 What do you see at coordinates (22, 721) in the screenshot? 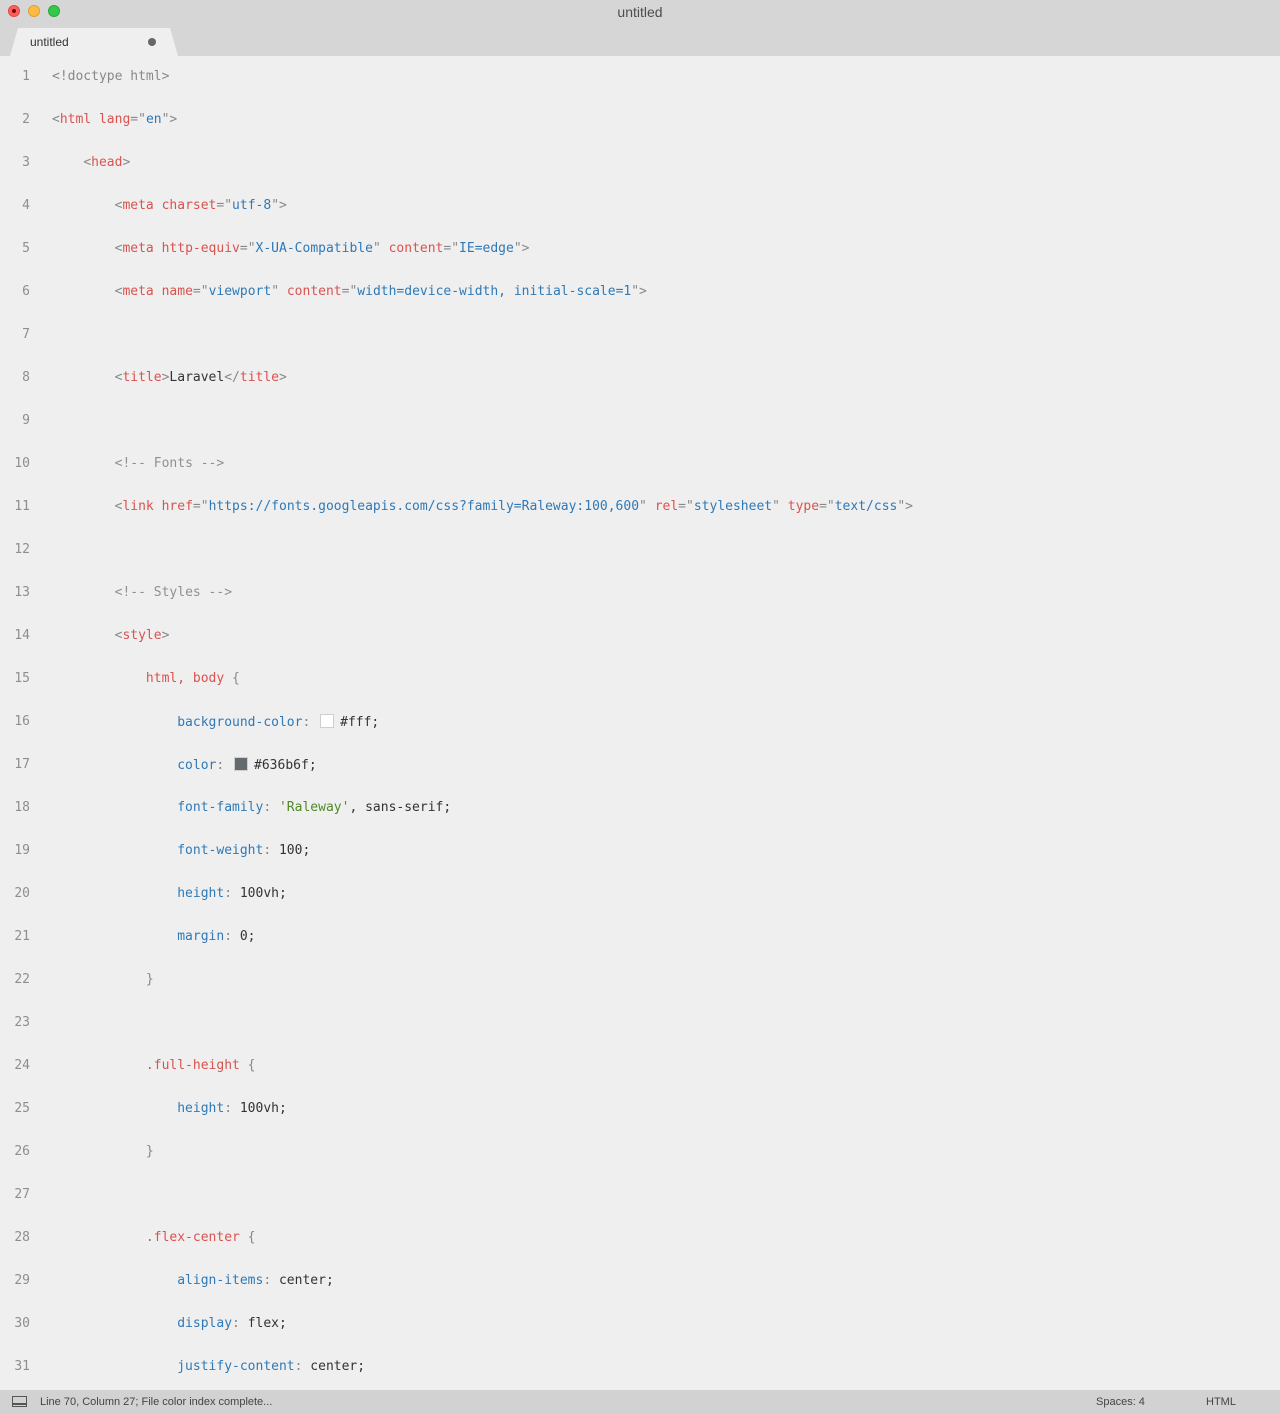
I see `line-number: 16` at bounding box center [22, 721].